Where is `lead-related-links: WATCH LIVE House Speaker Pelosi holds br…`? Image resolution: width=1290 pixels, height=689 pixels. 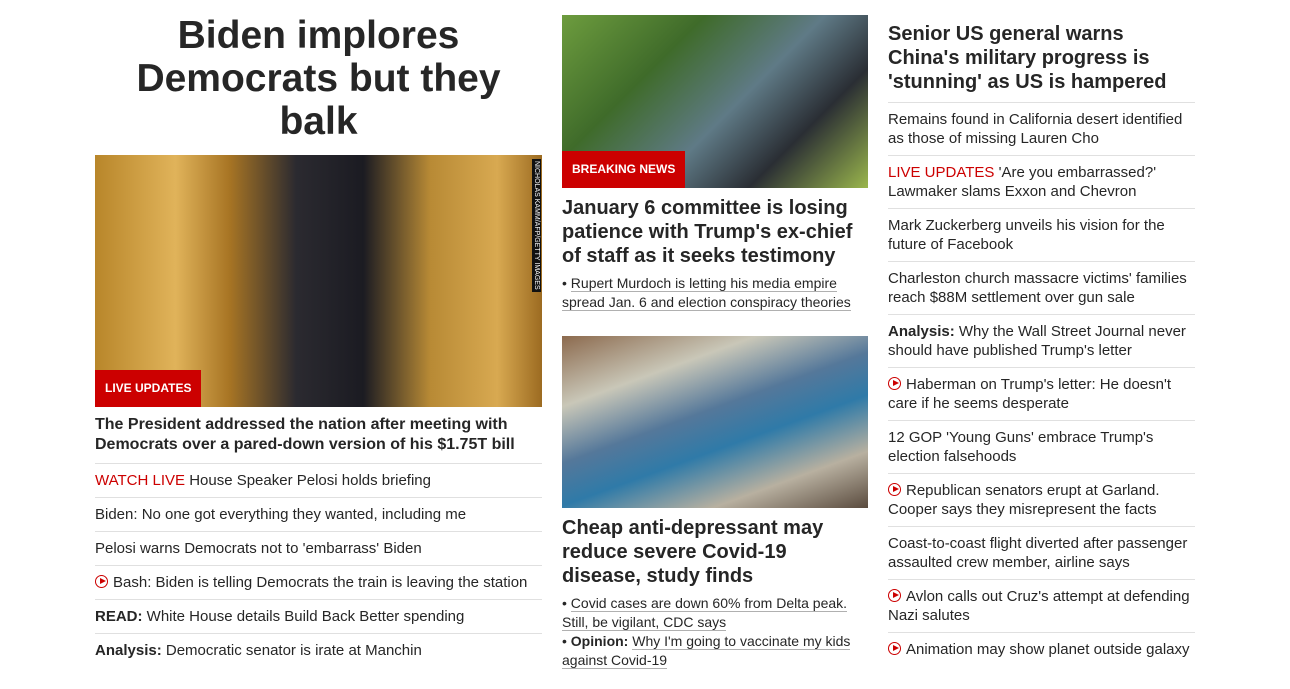 lead-related-links: WATCH LIVE House Speaker Pelosi holds br… is located at coordinates (318, 565).